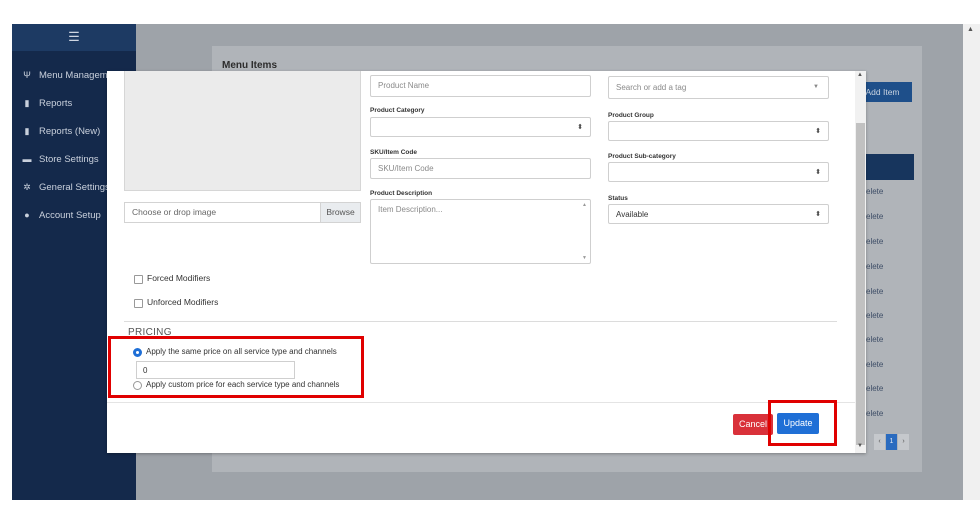 The width and height of the screenshot is (980, 516). Describe the element at coordinates (242, 131) in the screenshot. I see `image-preview` at that location.